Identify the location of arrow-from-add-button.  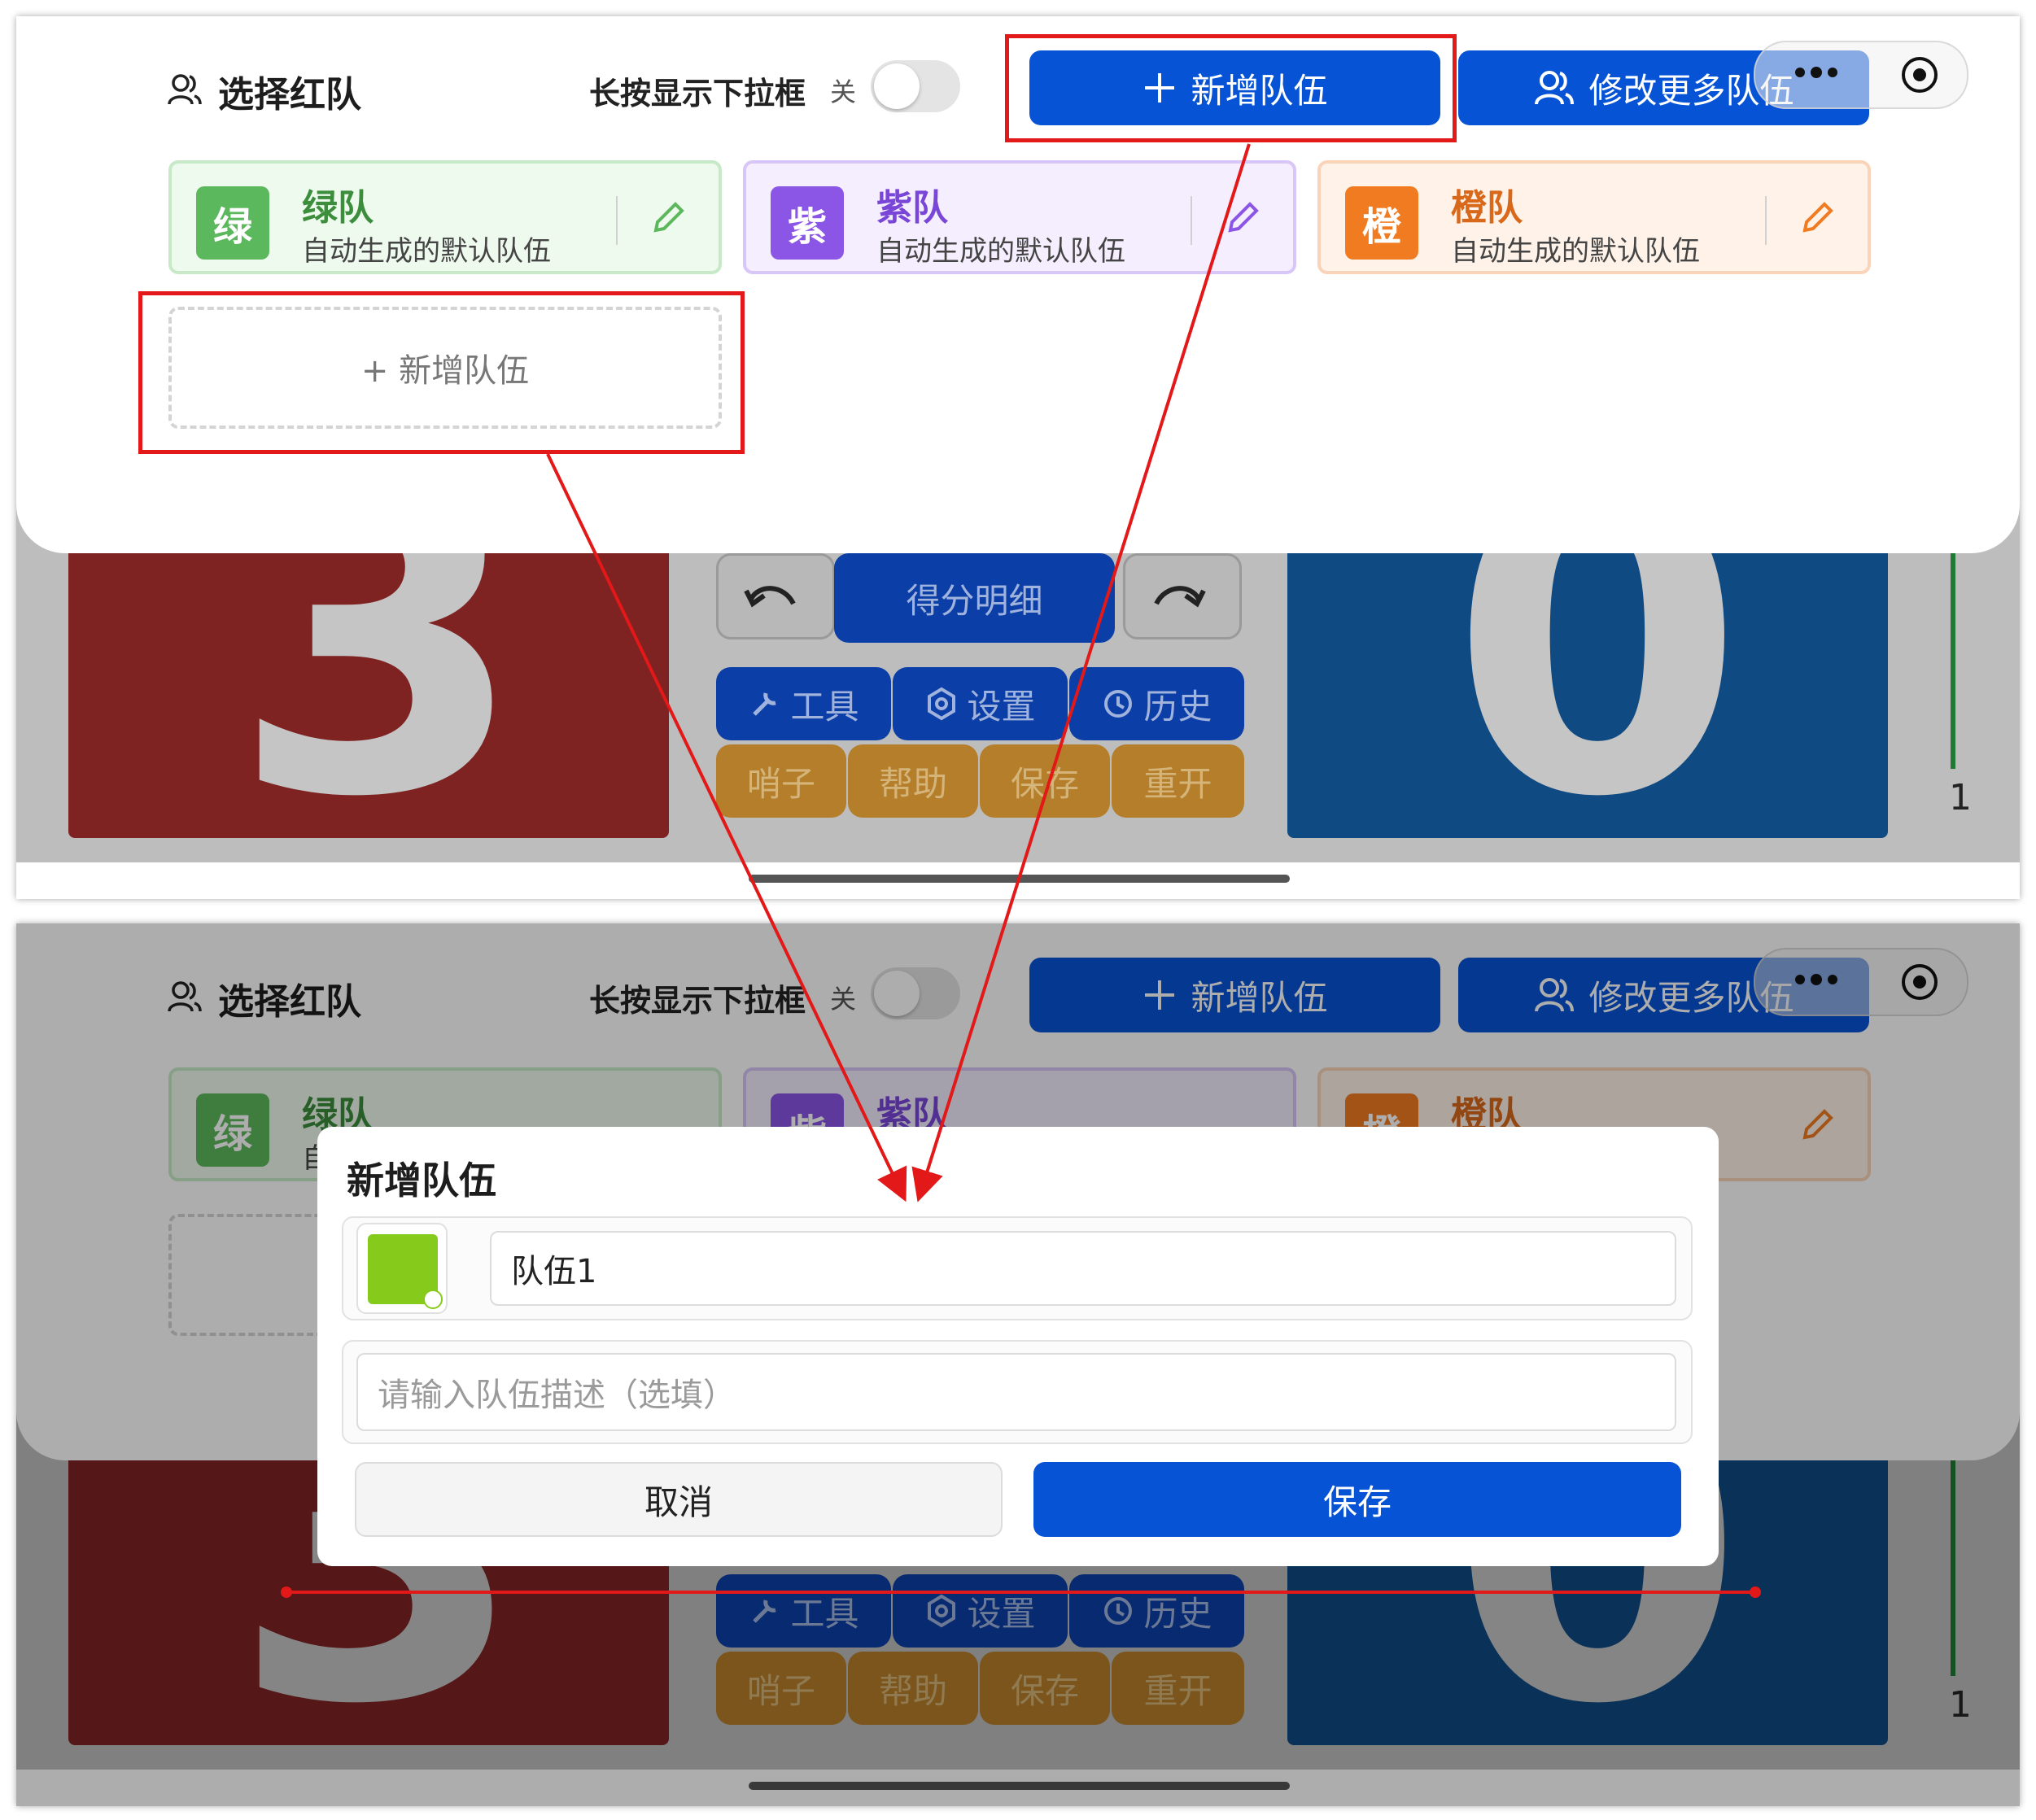
(1081, 672).